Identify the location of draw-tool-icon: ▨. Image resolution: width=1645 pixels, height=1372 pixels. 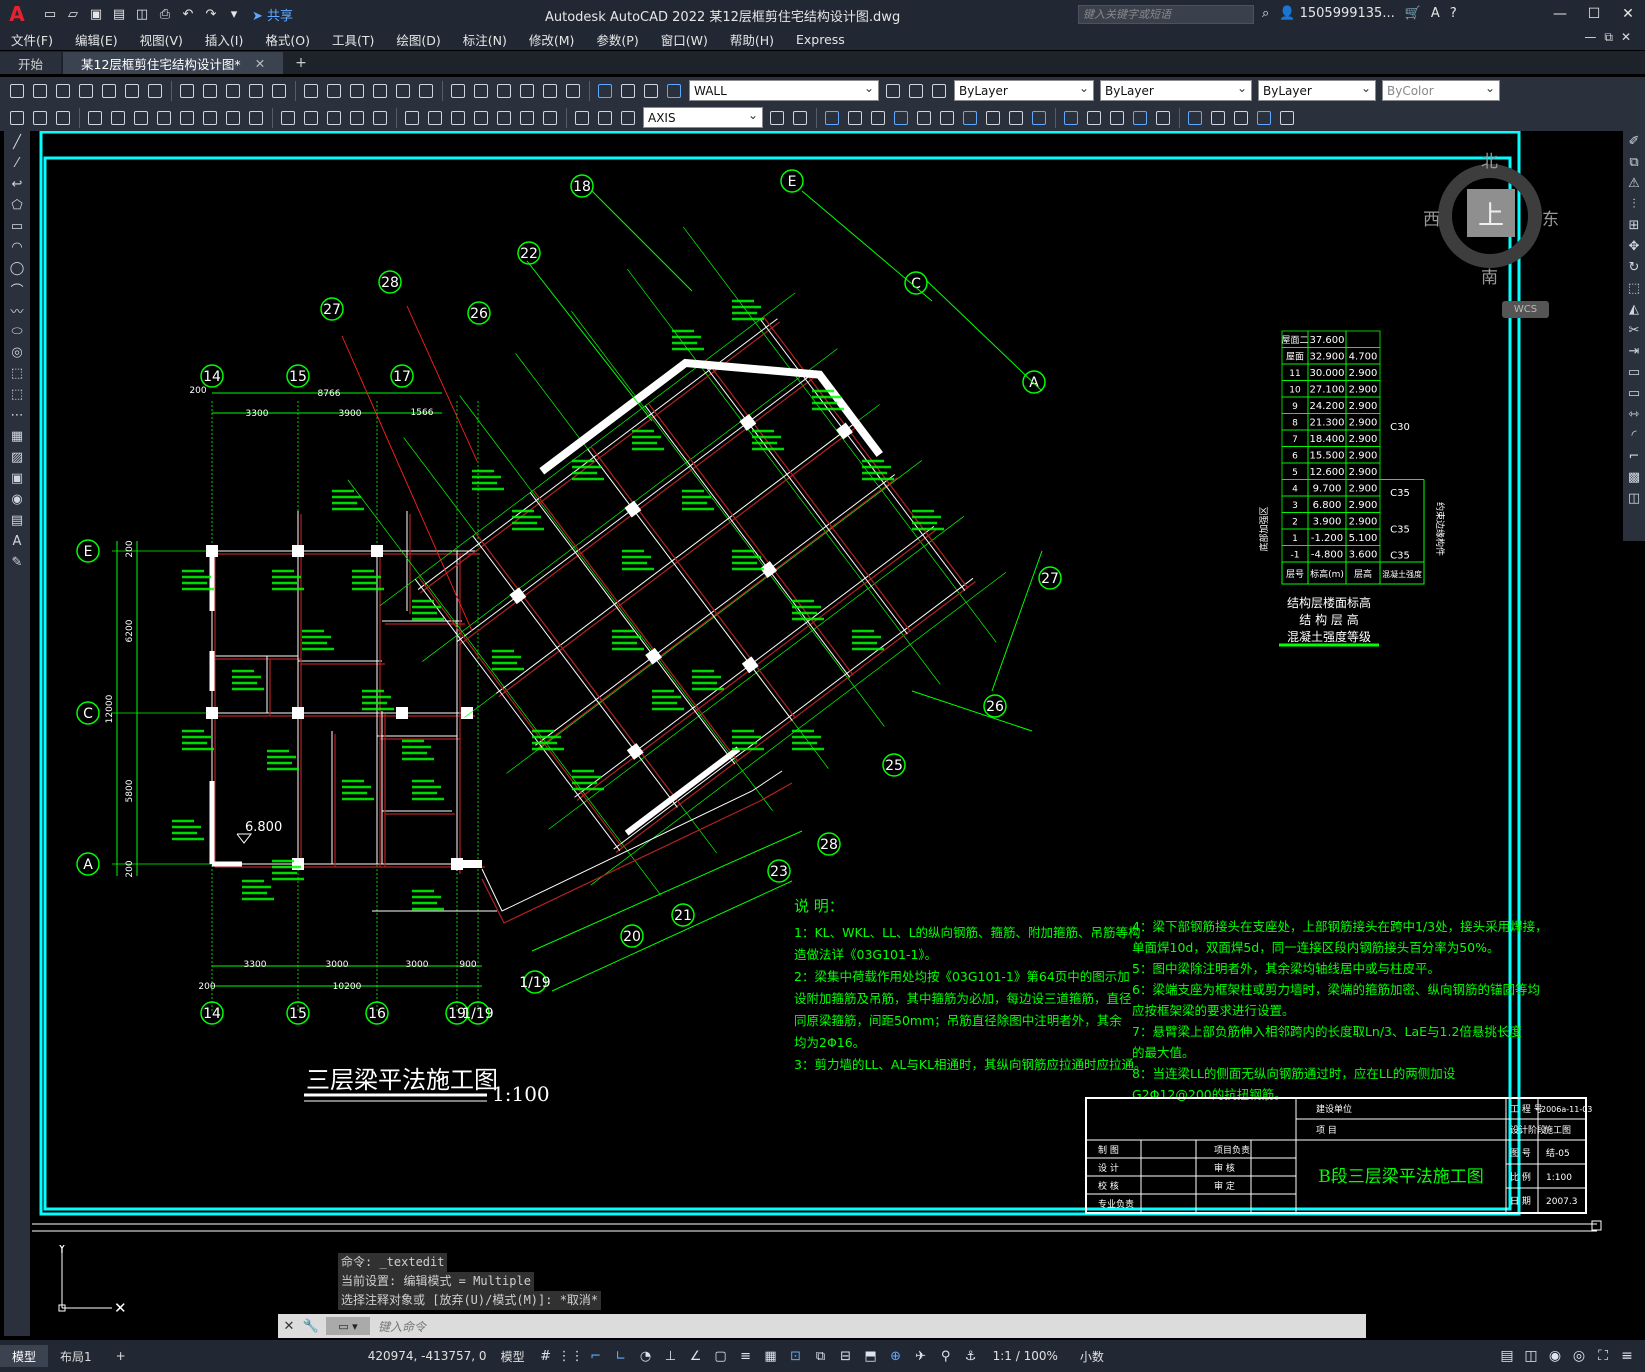
(17, 457).